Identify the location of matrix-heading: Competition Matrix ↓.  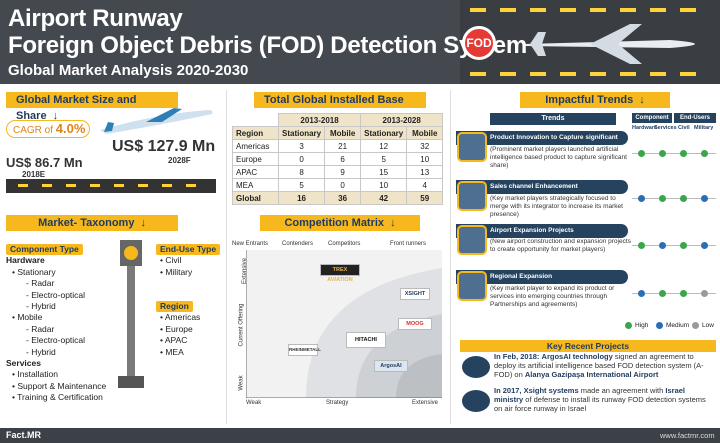
(340, 223).